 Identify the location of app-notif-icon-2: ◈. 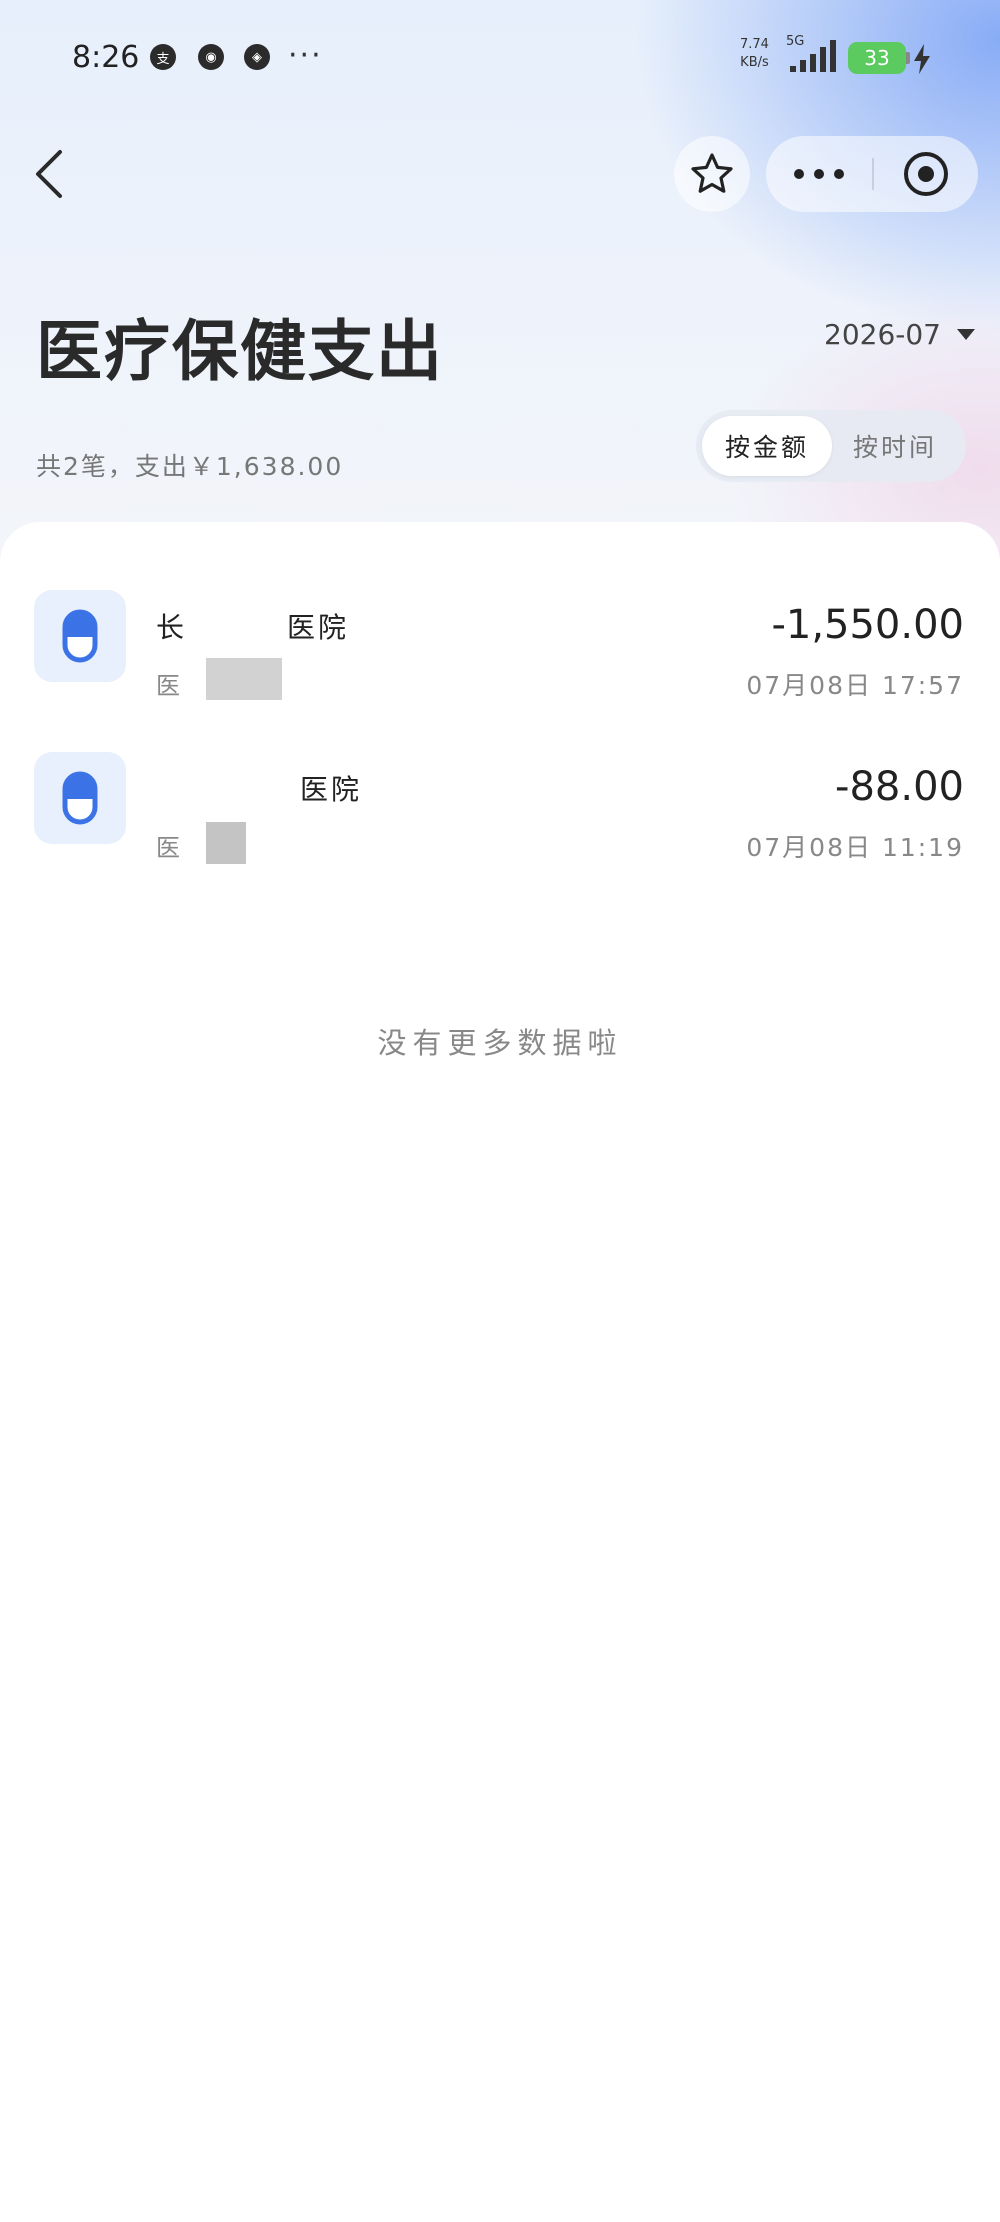
(257, 57).